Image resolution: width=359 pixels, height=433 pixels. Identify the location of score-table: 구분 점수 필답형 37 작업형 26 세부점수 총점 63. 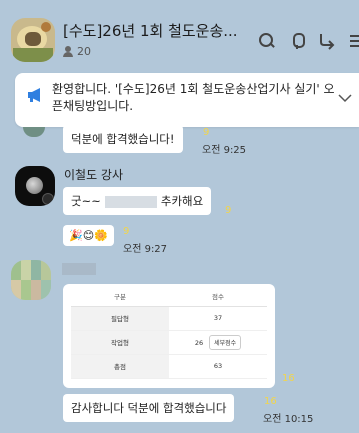
(169, 332).